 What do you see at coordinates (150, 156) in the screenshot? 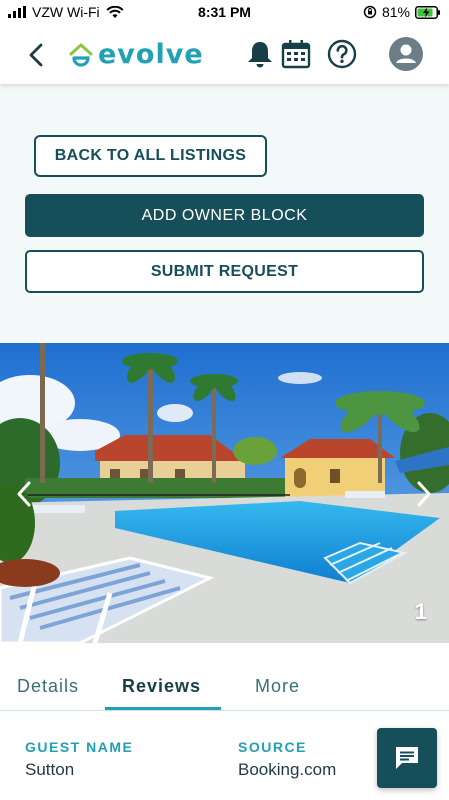
I see `back-to-all-listings-button: BACK TO ALL LISTINGS` at bounding box center [150, 156].